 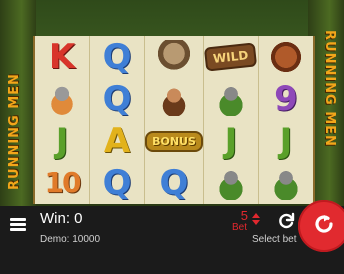 What do you see at coordinates (256, 215) in the screenshot?
I see `bet-up-icon` at bounding box center [256, 215].